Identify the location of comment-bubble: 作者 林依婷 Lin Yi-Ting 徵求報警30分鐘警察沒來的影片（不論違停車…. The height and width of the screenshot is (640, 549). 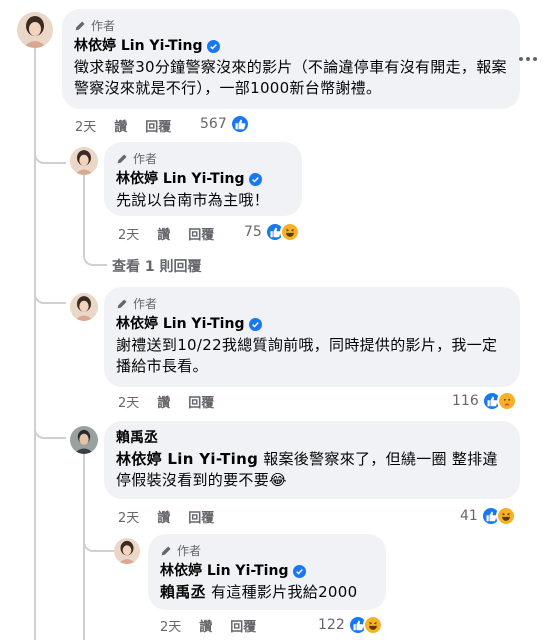
(291, 59).